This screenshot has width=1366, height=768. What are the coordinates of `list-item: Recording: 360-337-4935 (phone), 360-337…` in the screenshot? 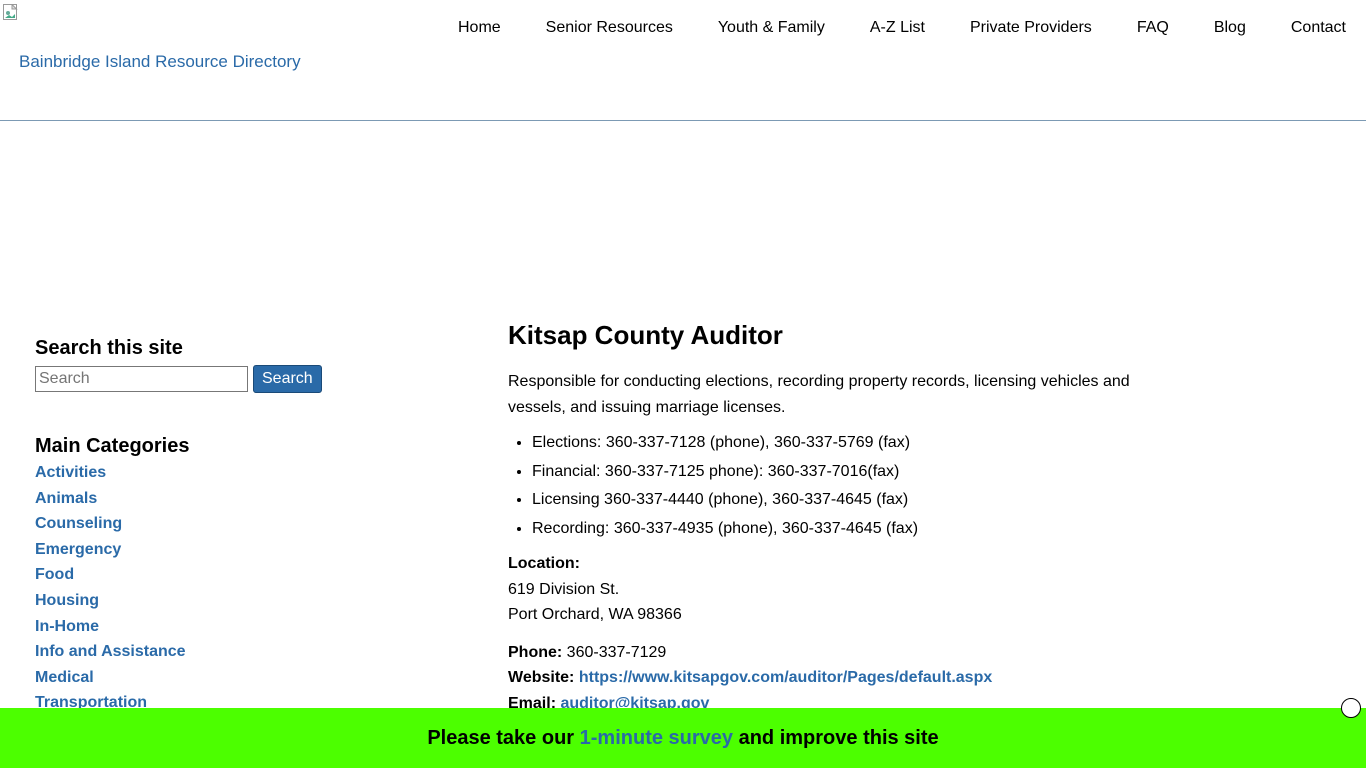 It's located at (860, 529).